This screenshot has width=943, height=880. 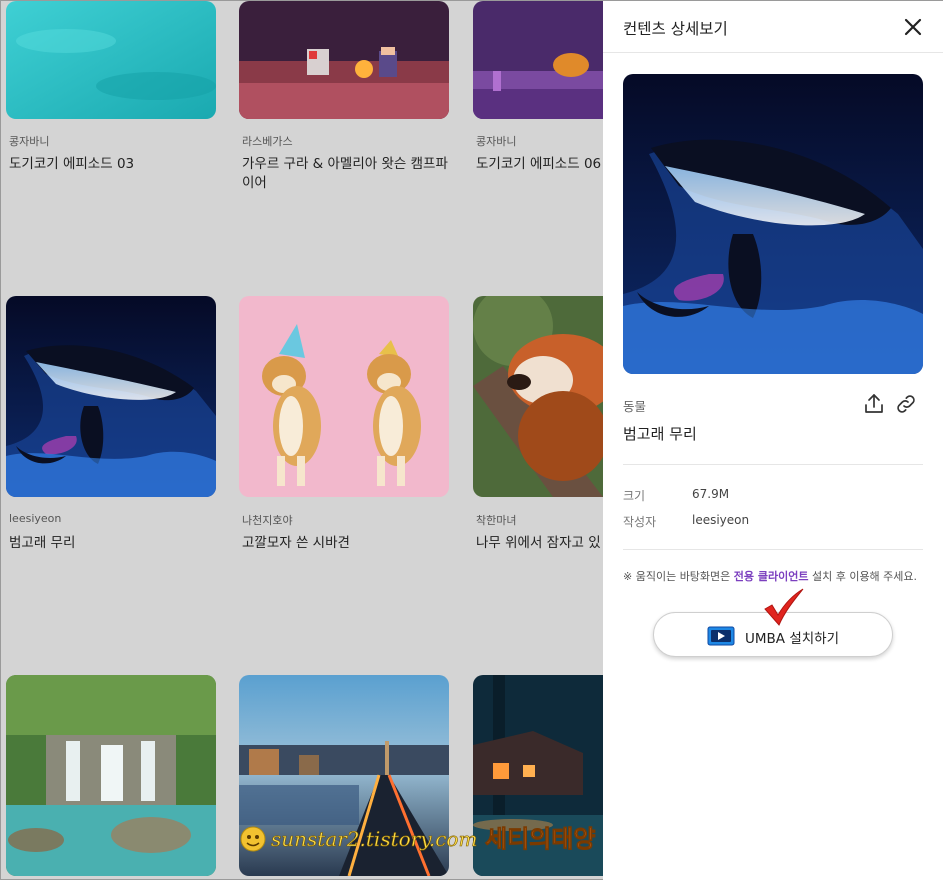 What do you see at coordinates (634, 496) in the screenshot?
I see `size-label: 크기` at bounding box center [634, 496].